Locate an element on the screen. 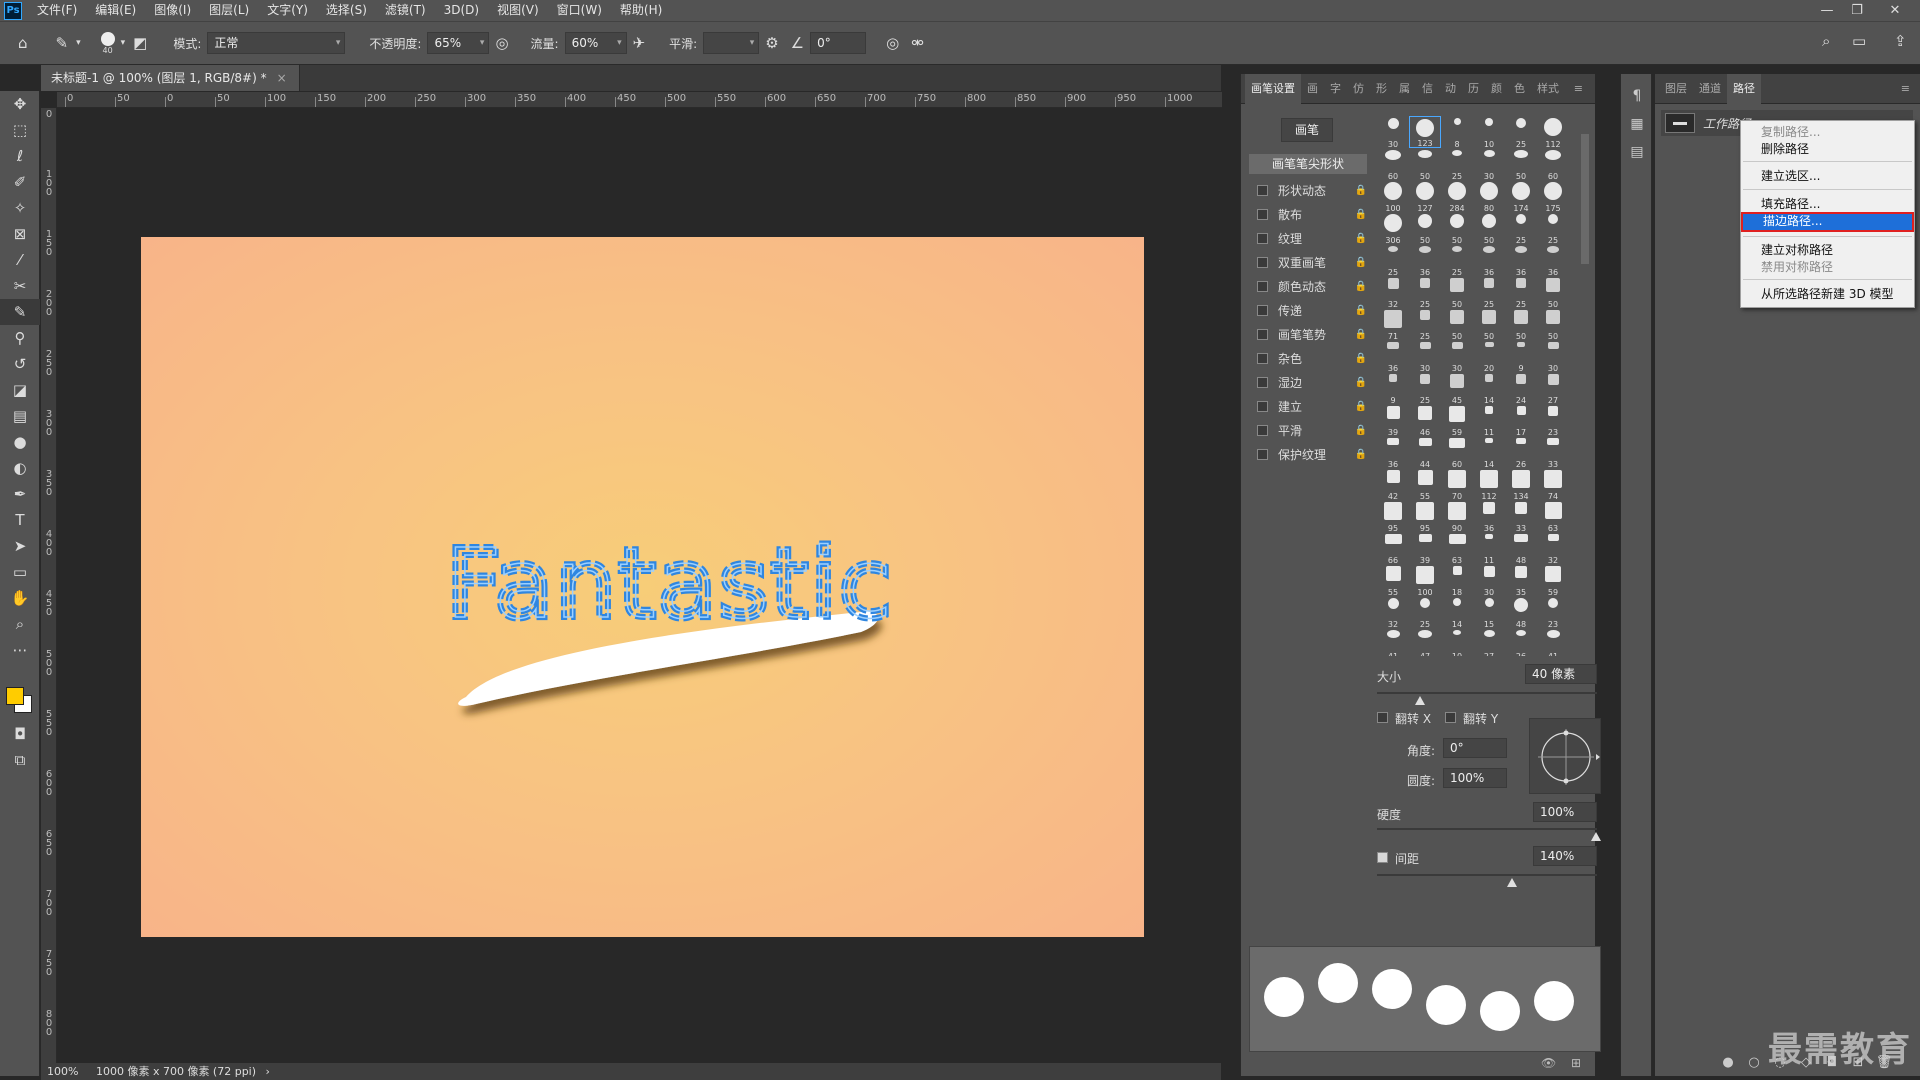 Image resolution: width=1920 pixels, height=1080 pixels. brush-tip: 55 is located at coordinates (1425, 484).